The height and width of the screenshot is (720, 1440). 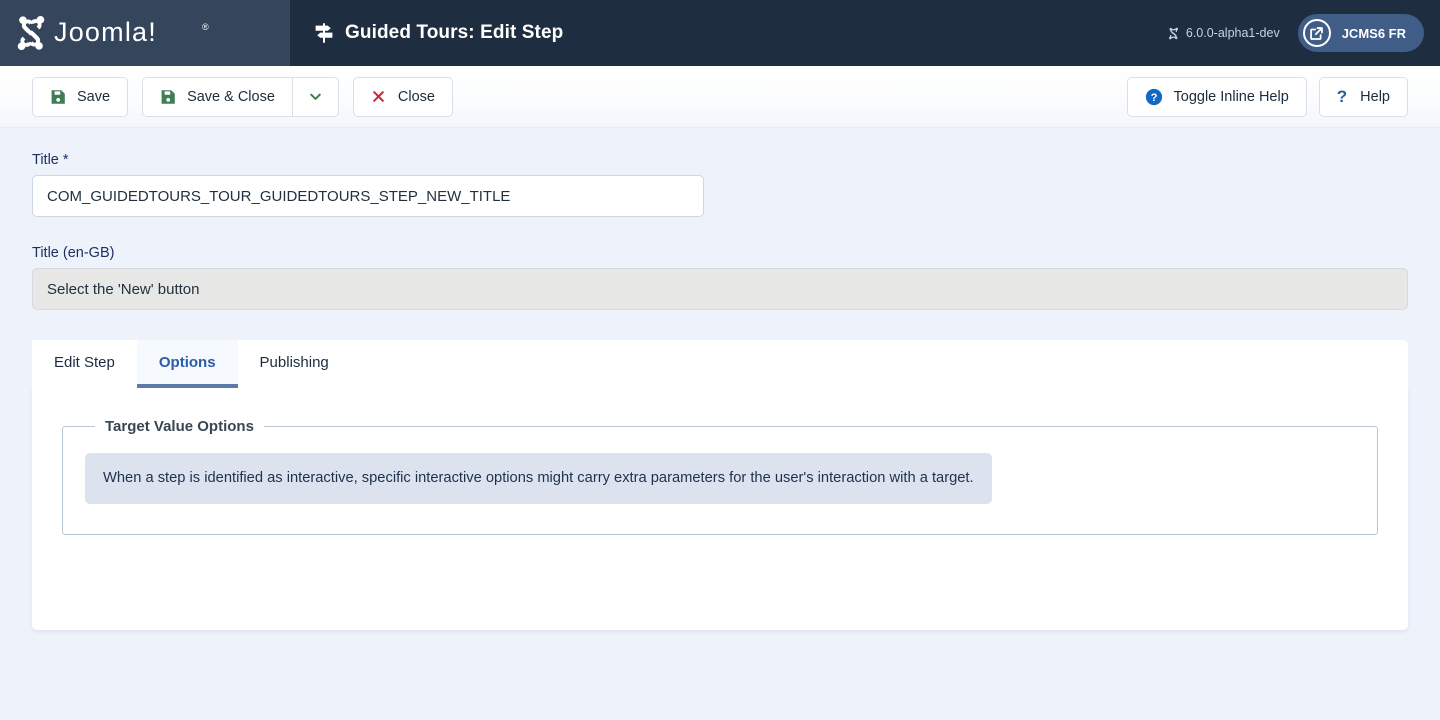 What do you see at coordinates (31, 33) in the screenshot?
I see `joomla-logo-icon` at bounding box center [31, 33].